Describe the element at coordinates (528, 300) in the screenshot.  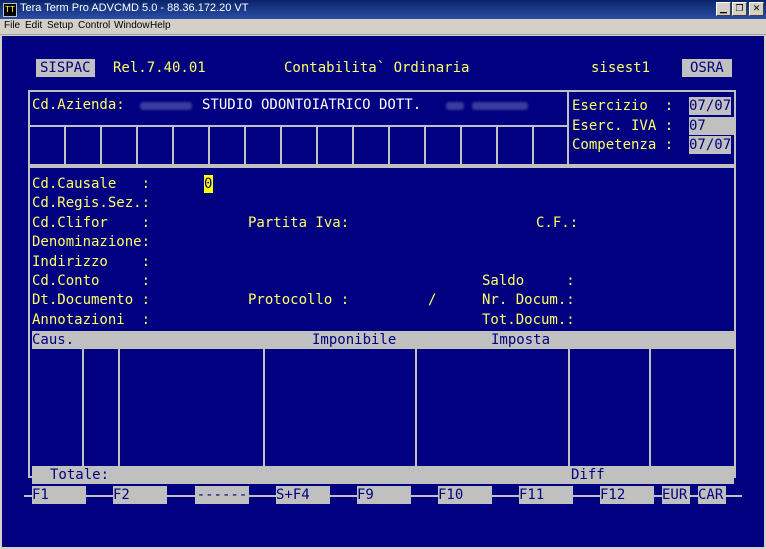
I see `nr-documento-label: Nr. Docum.:` at that location.